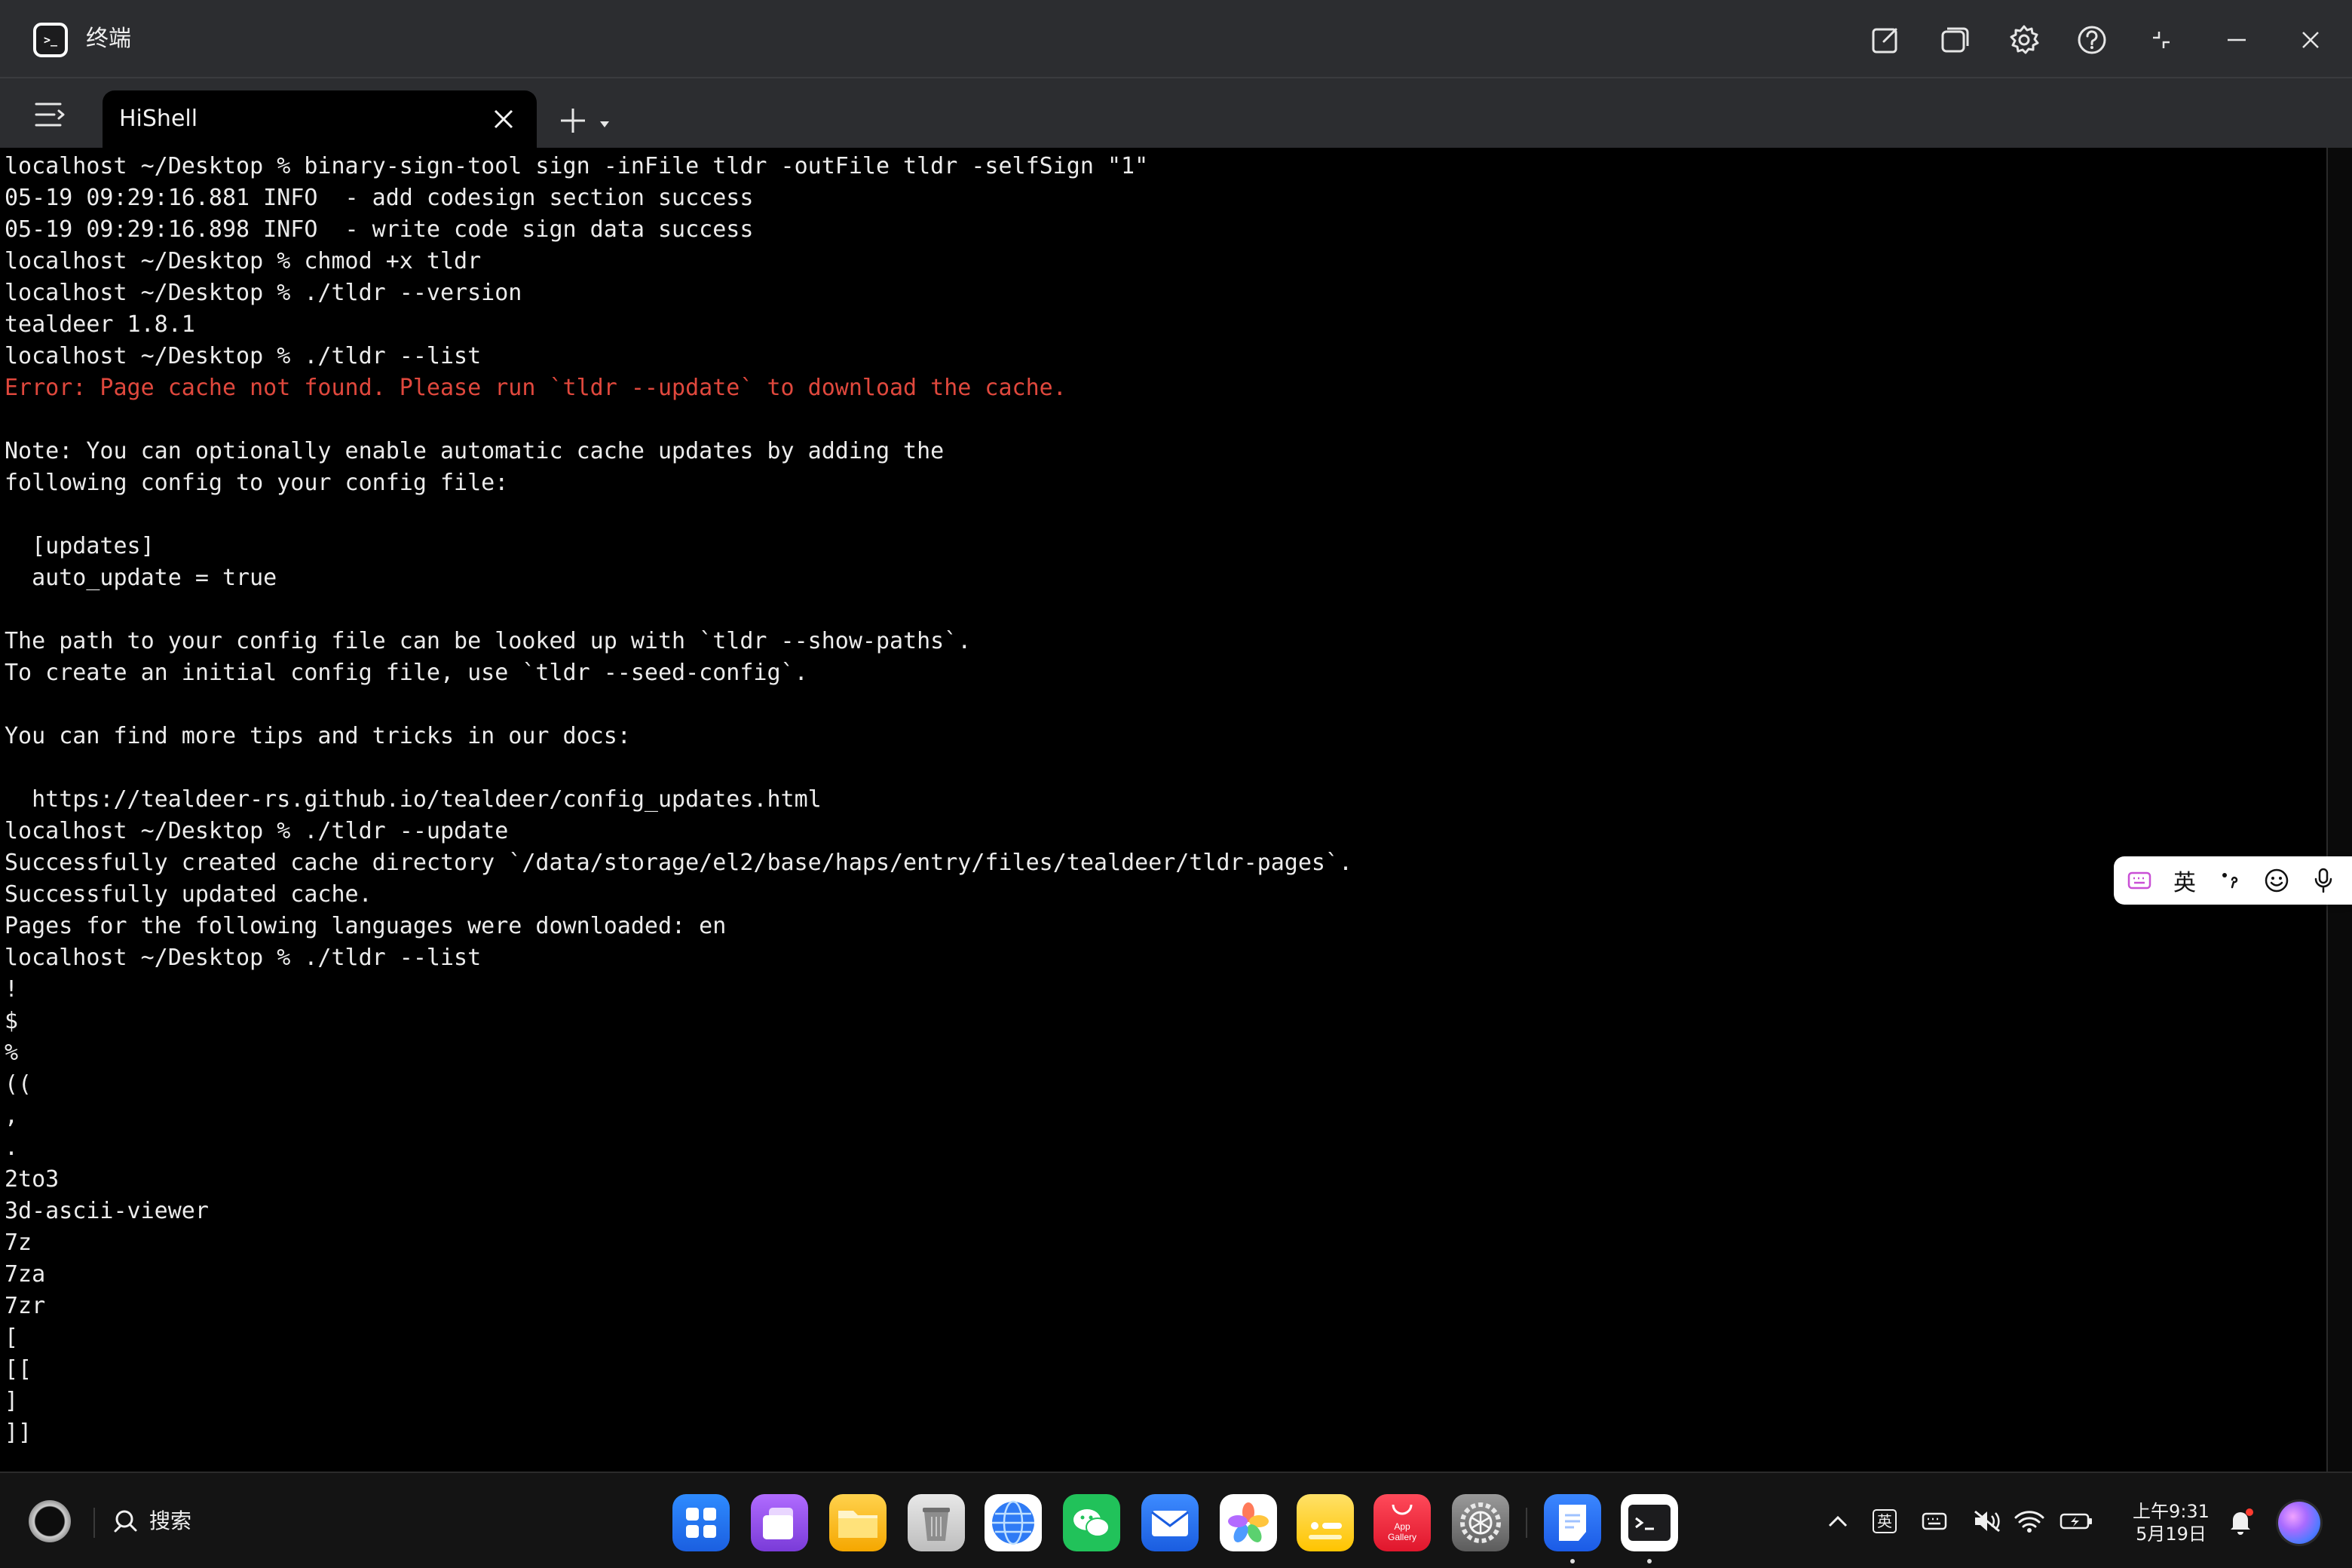 This screenshot has height=1568, width=2352. I want to click on terminal-line: localhost ~/Desktop % ./tldr --version, so click(263, 293).